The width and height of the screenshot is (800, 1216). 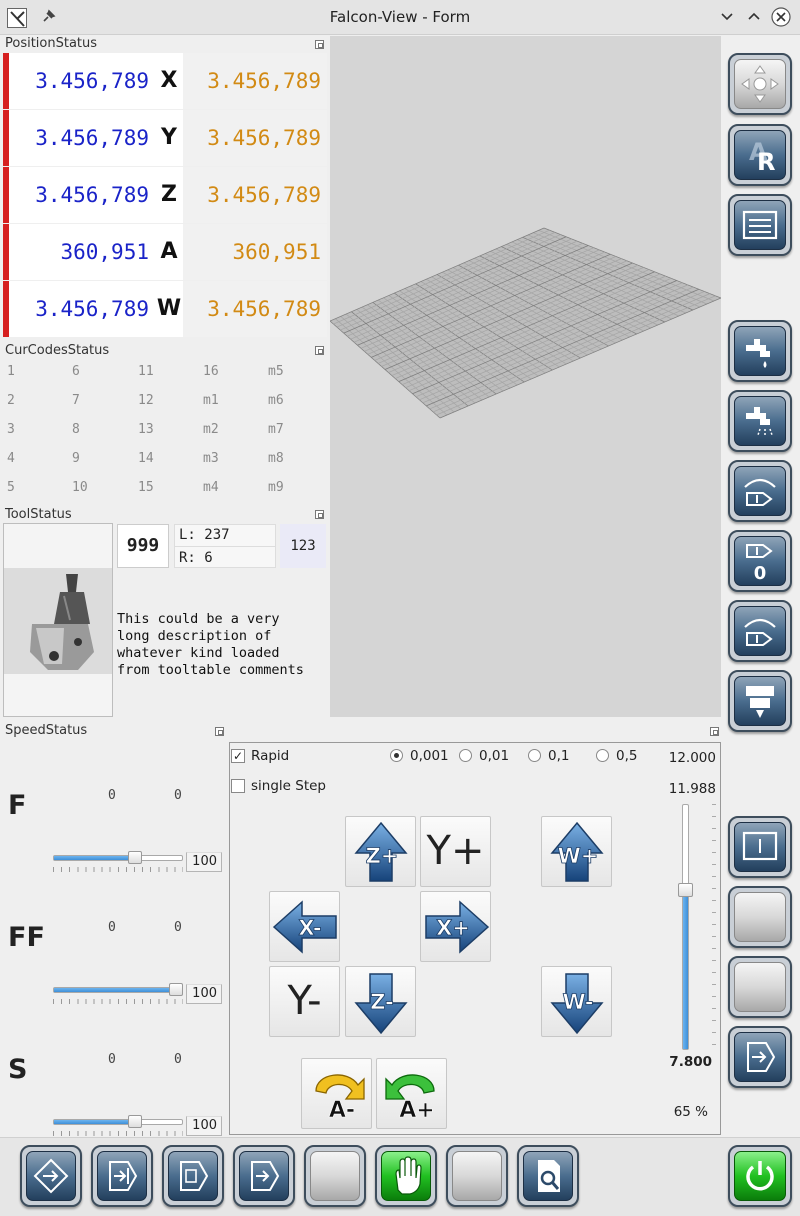 I want to click on home-all-icon, so click(x=760, y=84).